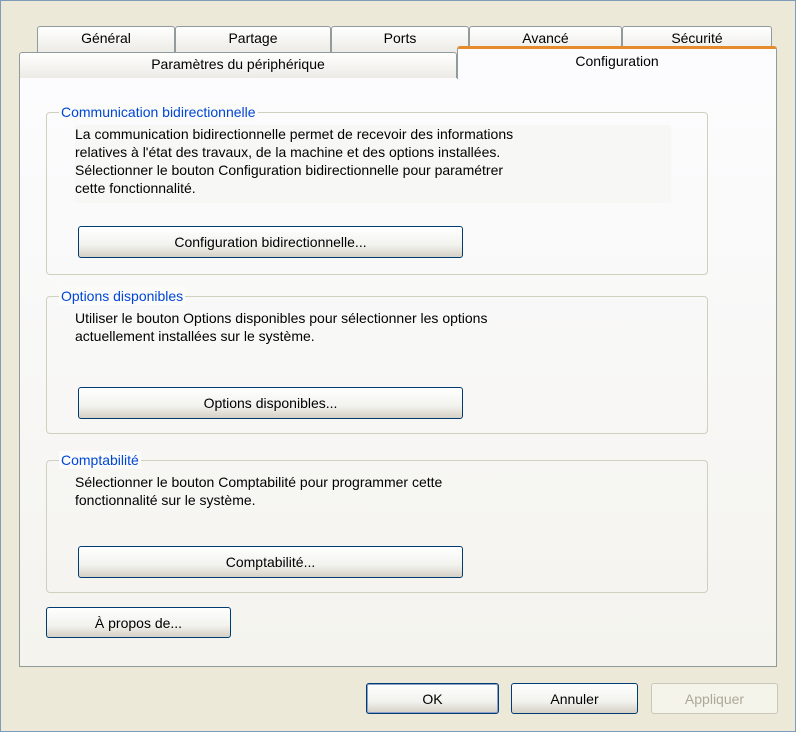 The width and height of the screenshot is (796, 732). Describe the element at coordinates (195, 336) in the screenshot. I see `available-options-description-line: actuellement installées sur le système.` at that location.